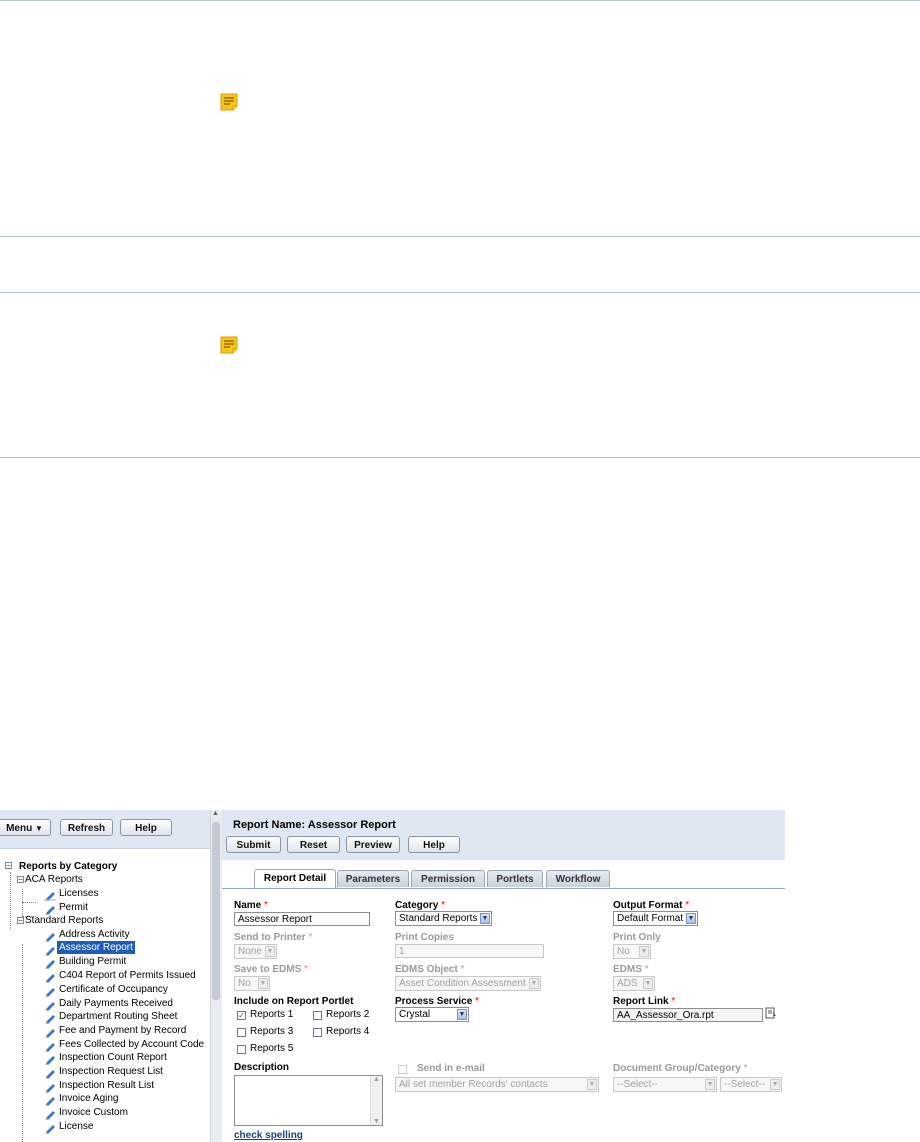 This screenshot has width=920, height=1142. Describe the element at coordinates (253, 844) in the screenshot. I see `submit-button: Submit` at that location.